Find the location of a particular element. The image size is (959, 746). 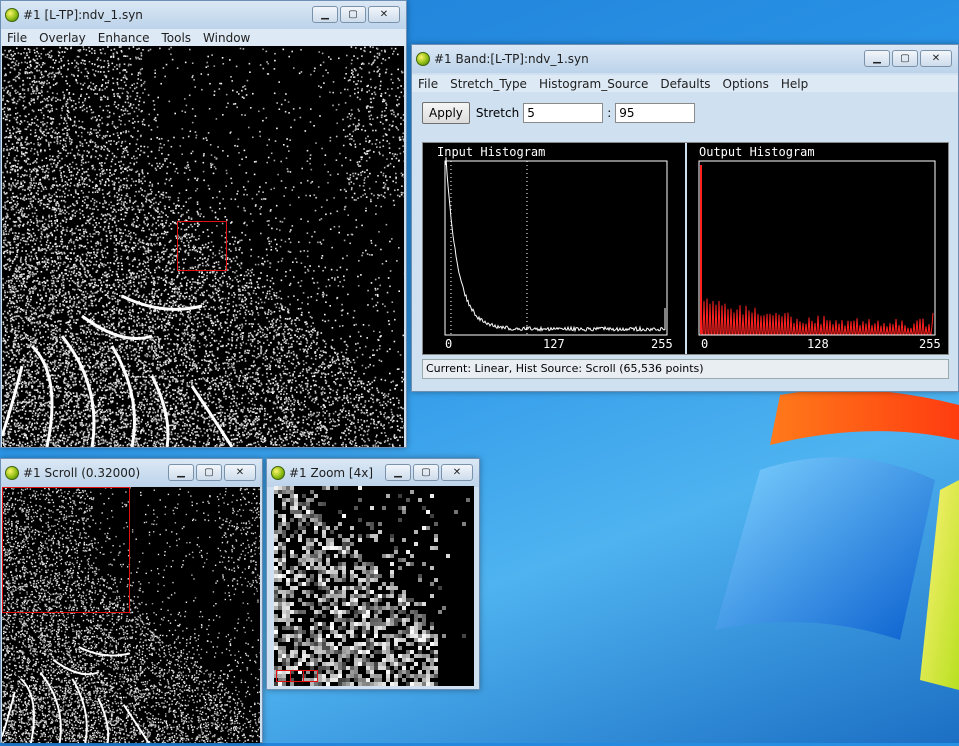

band-window-titlebar: #1 Band:[L-TP]:ndv_1.syn ▁ ▢ ✕ is located at coordinates (685, 59).